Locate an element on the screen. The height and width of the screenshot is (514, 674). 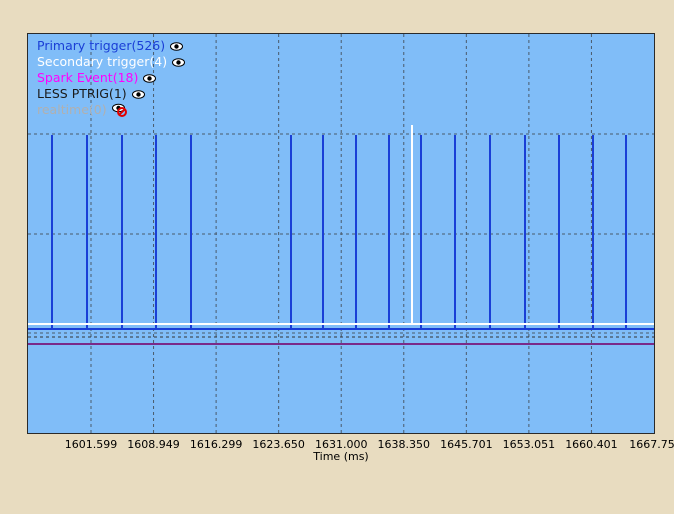
legend-label: Secondary trigger(4) is located at coordinates (102, 61).